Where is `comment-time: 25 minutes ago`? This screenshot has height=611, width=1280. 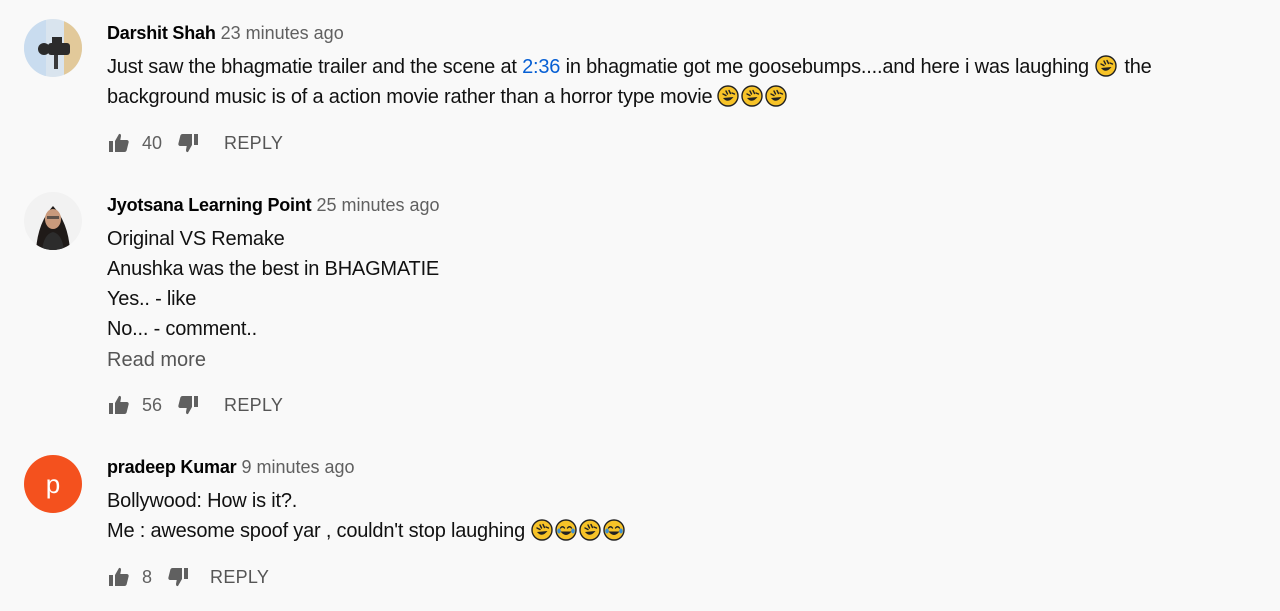 comment-time: 25 minutes ago is located at coordinates (377, 205).